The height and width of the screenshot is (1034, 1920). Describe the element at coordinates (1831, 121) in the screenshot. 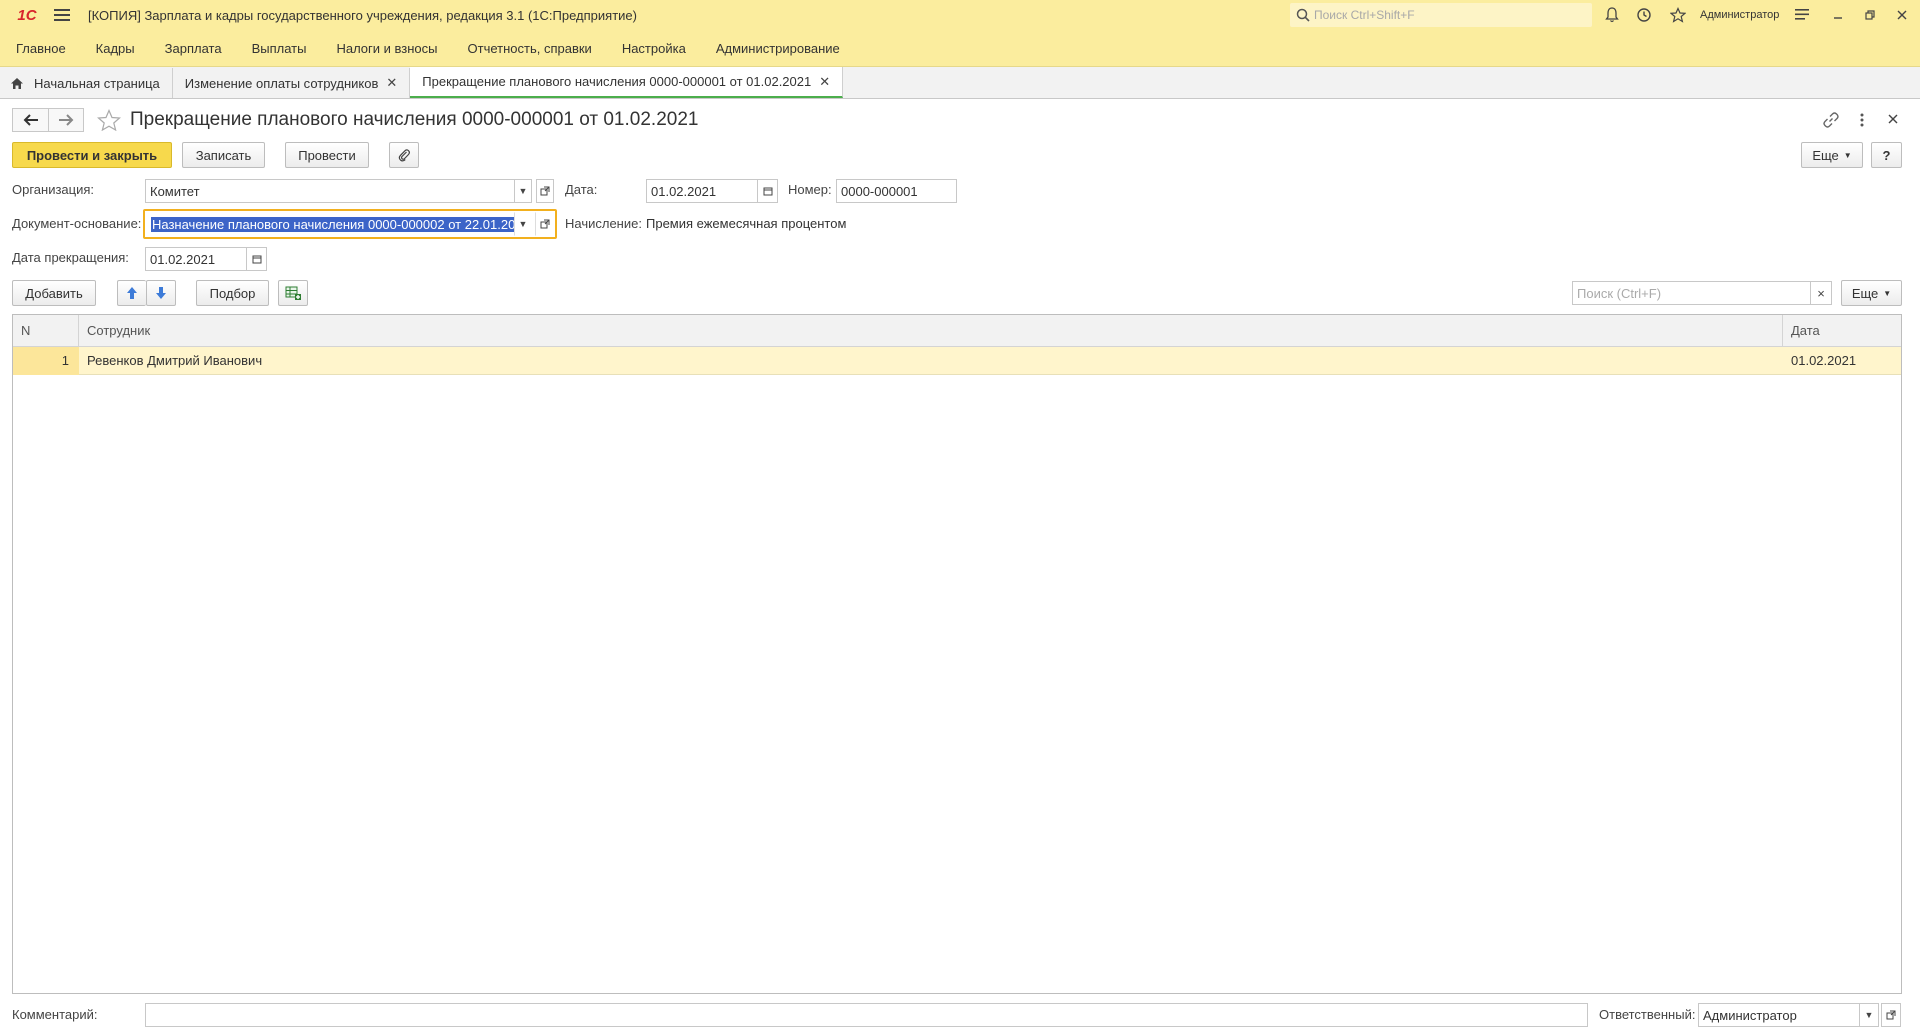

I see `link-icon` at that location.